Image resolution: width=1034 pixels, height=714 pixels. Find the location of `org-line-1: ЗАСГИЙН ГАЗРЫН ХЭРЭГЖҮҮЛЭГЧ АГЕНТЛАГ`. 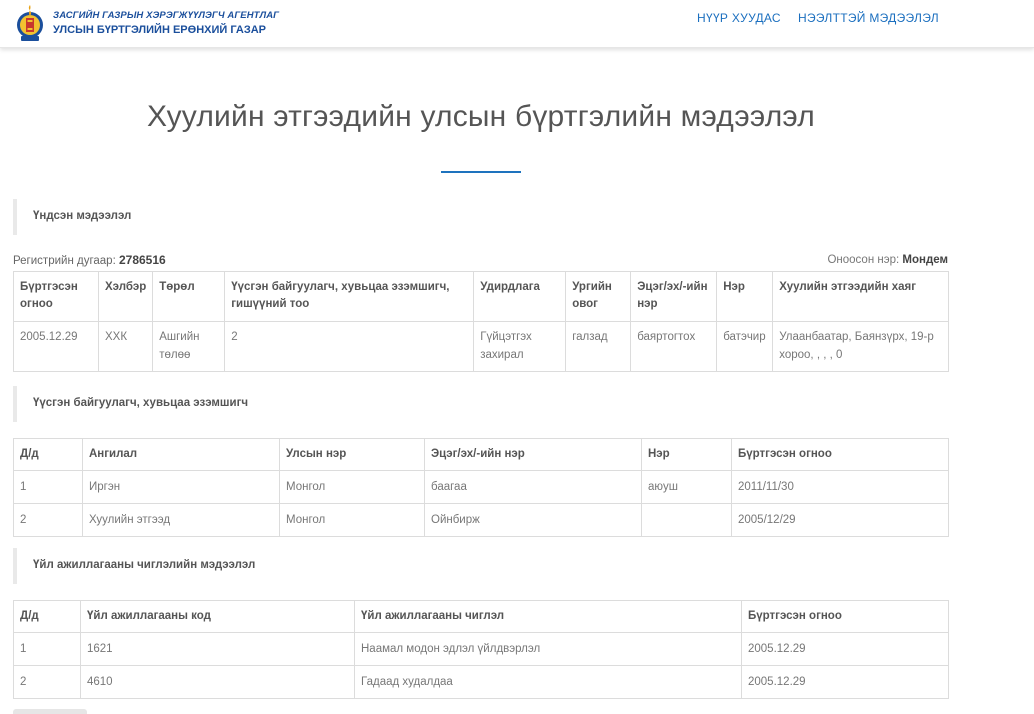

org-line-1: ЗАСГИЙН ГАЗРЫН ХЭРЭГЖҮҮЛЭГЧ АГЕНТЛАГ is located at coordinates (166, 15).